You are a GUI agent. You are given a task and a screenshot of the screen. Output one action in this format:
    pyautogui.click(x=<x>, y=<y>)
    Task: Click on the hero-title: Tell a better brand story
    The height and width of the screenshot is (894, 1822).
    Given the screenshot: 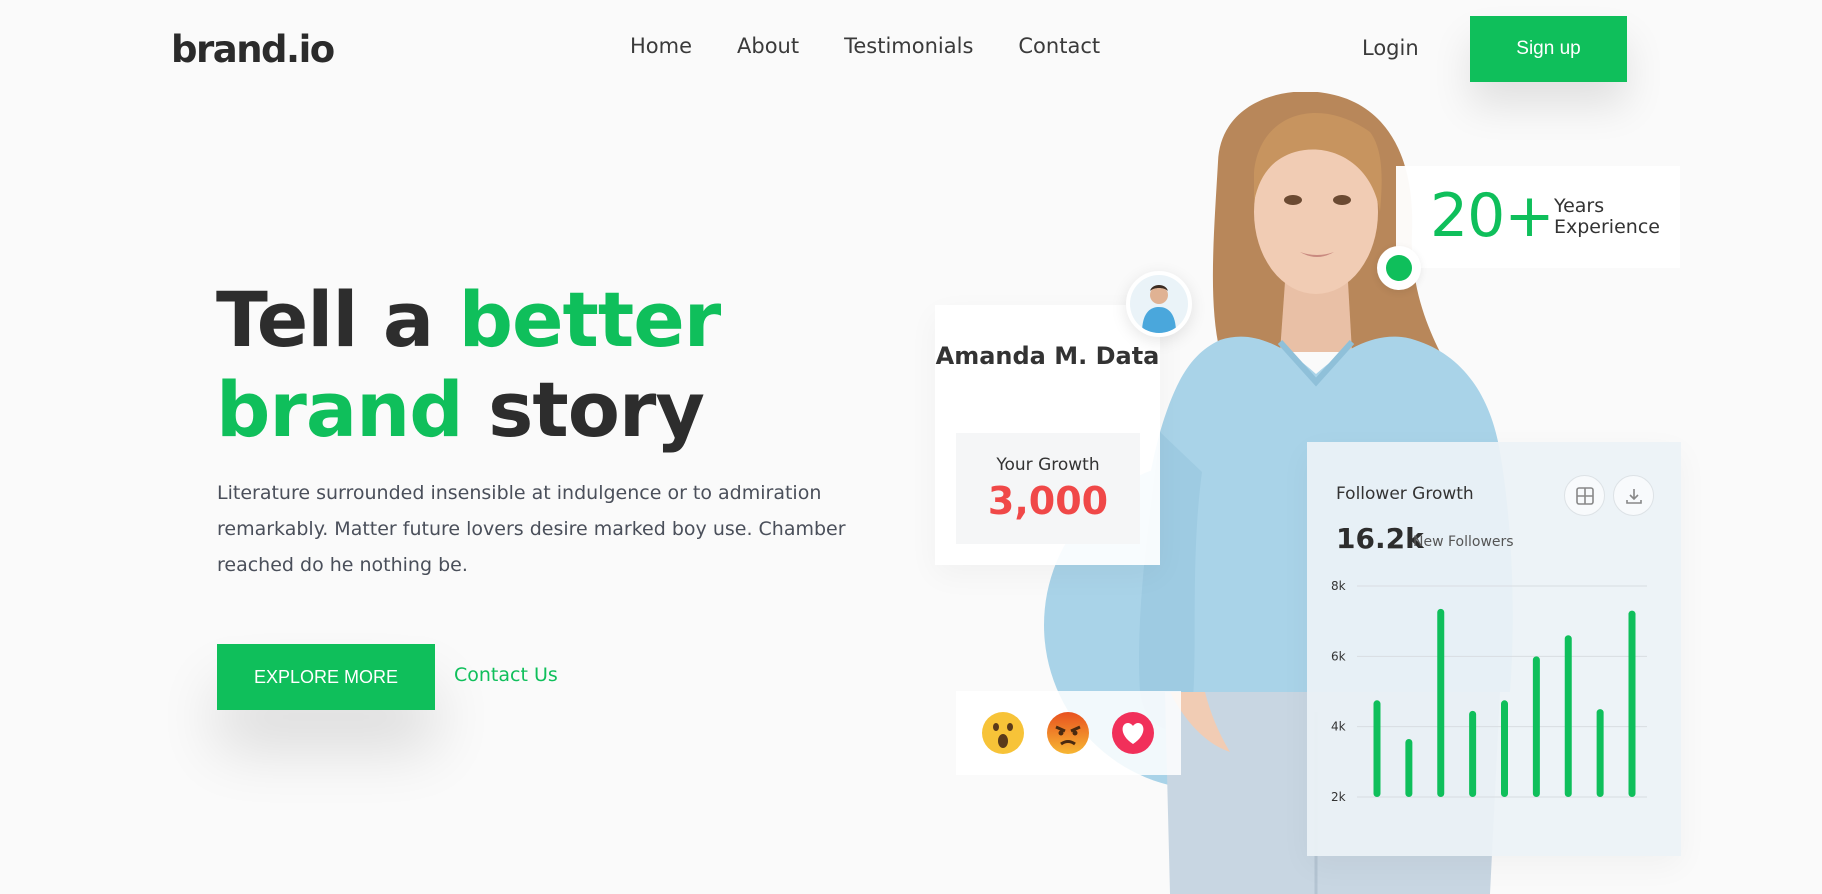 What is the action you would take?
    pyautogui.click(x=566, y=365)
    